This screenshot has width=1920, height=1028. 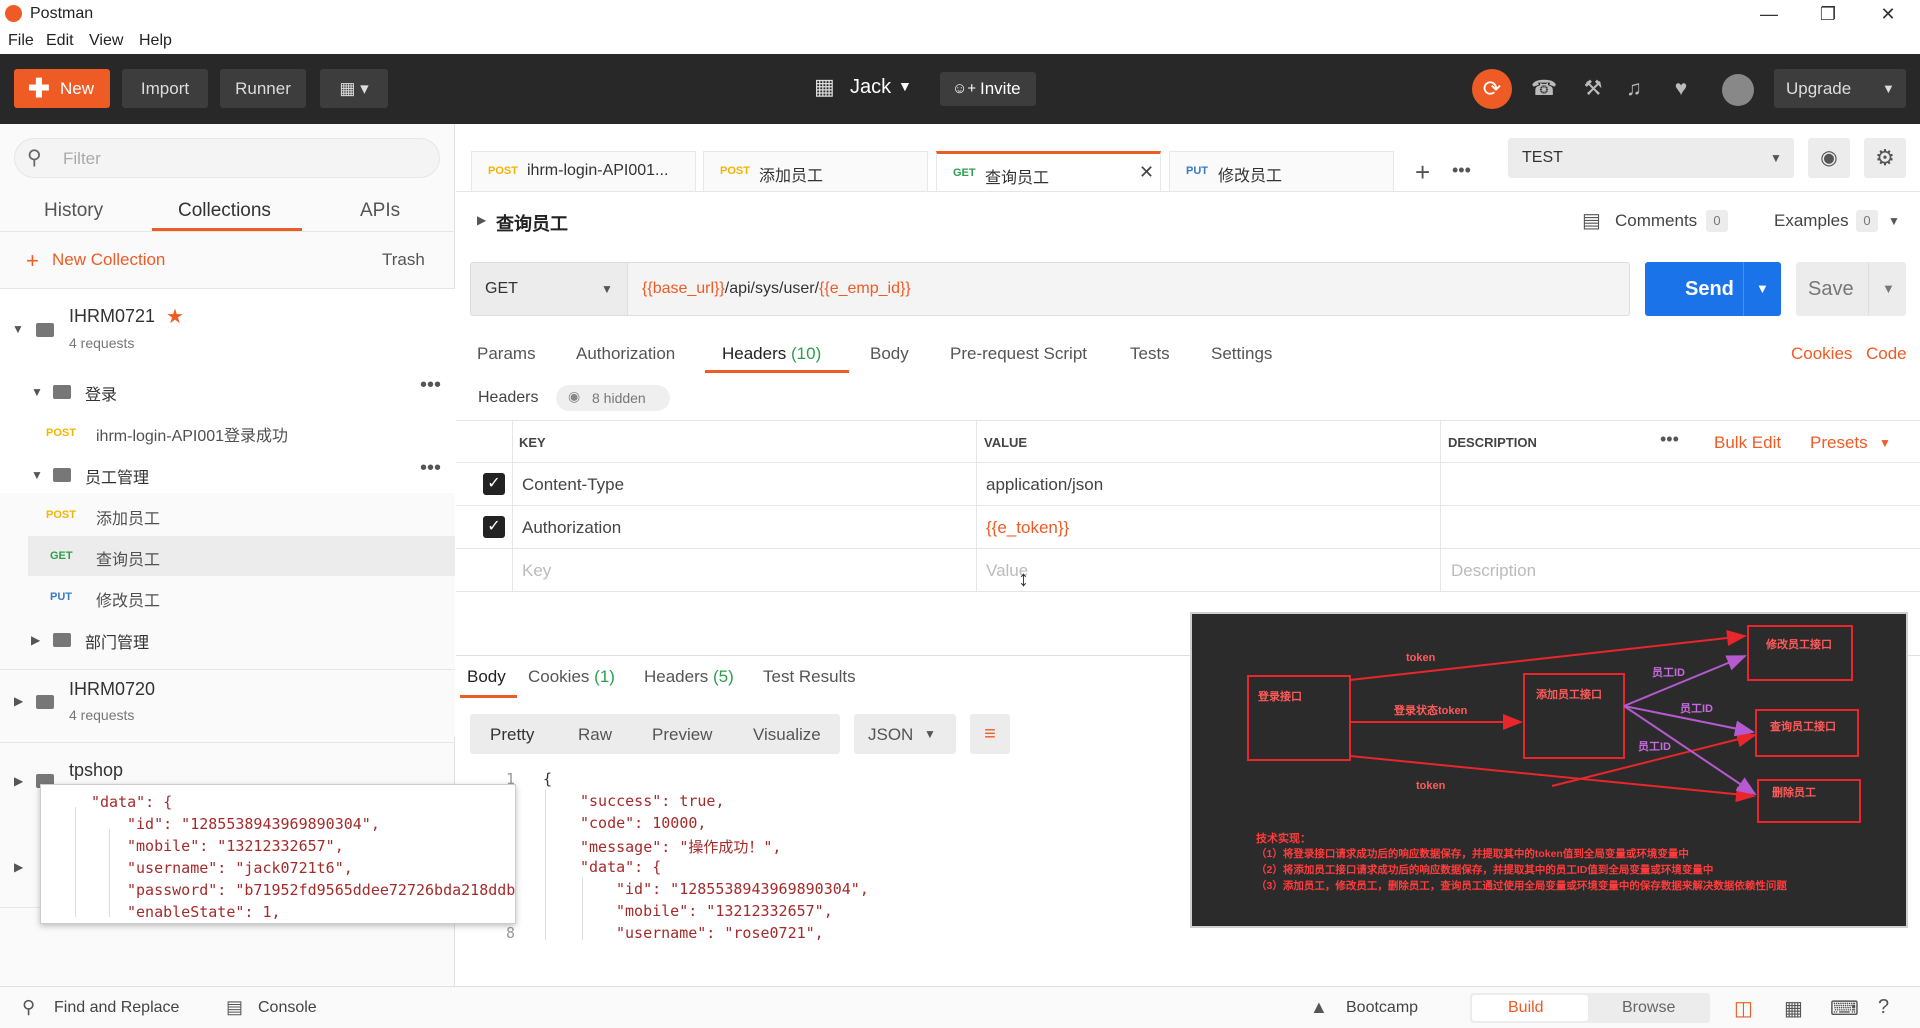 I want to click on menu-file: File, so click(x=21, y=41).